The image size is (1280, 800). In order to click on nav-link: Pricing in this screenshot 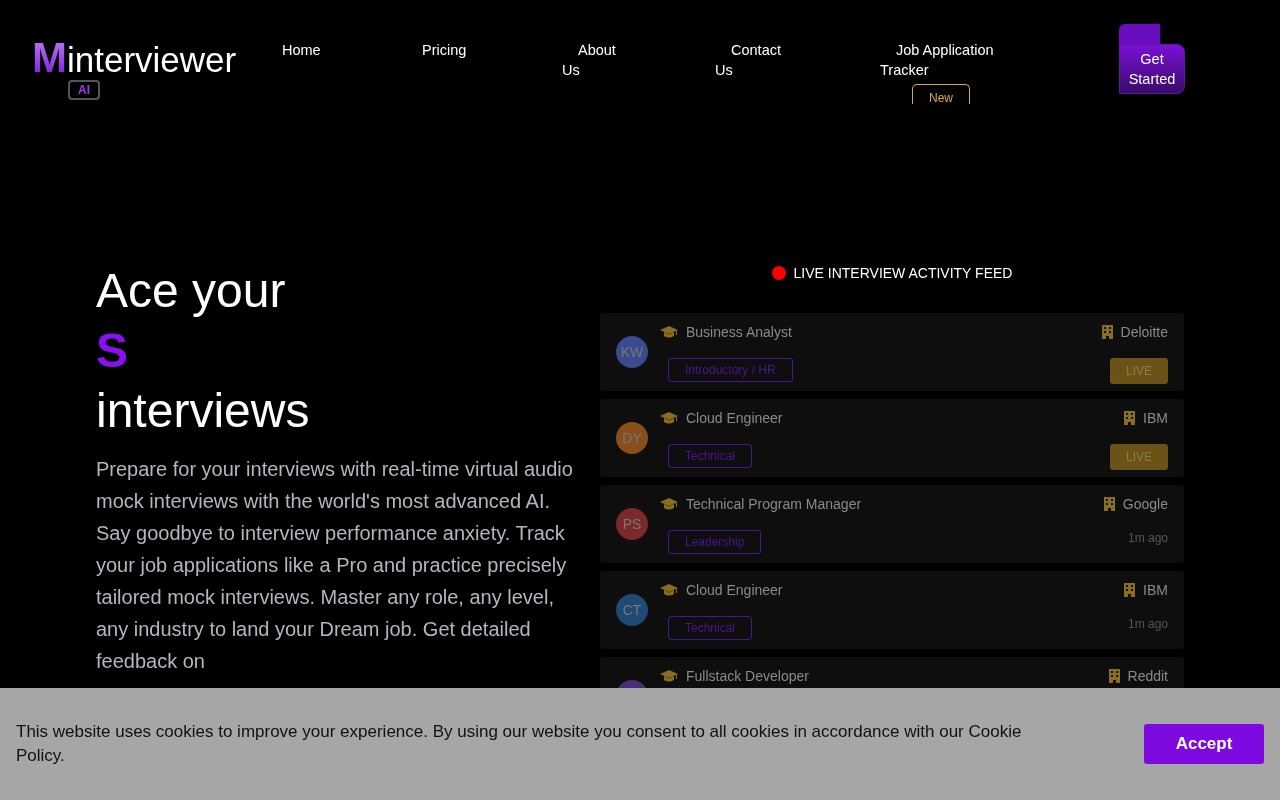, I will do `click(452, 50)`.